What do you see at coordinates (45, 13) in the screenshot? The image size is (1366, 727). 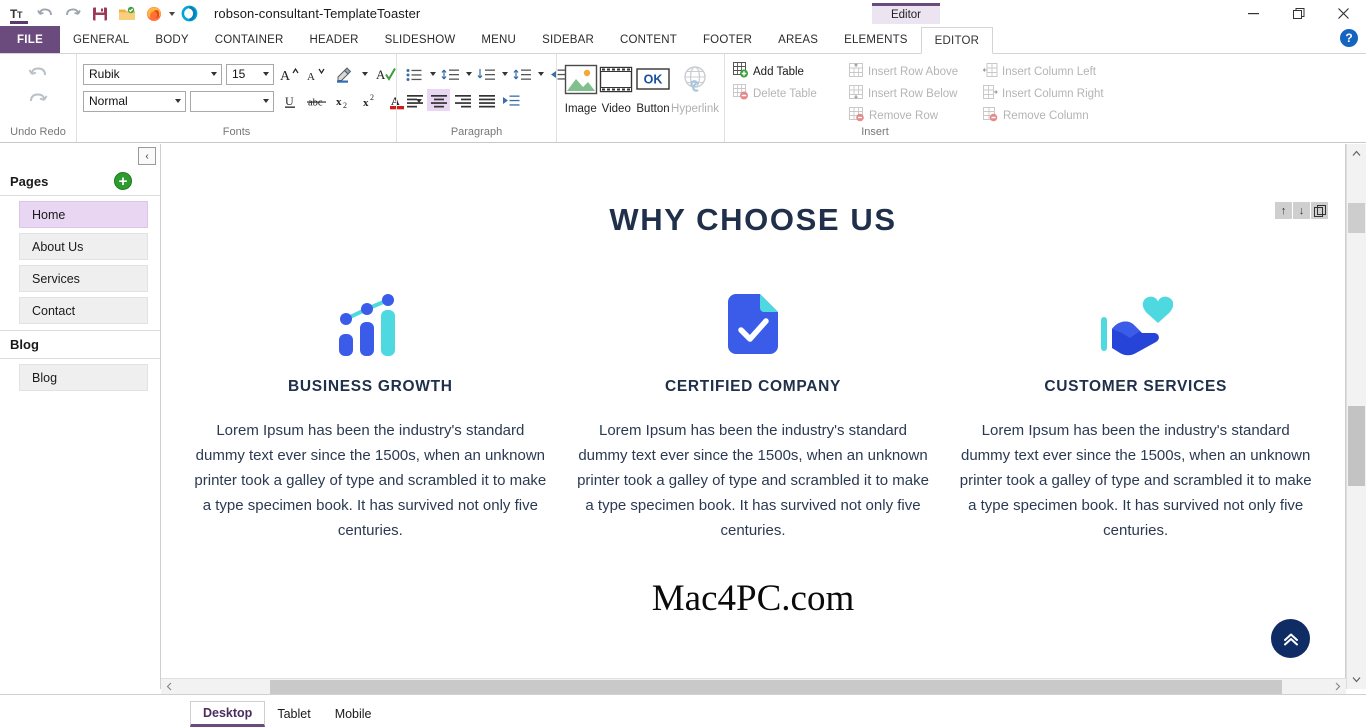 I see `undo-icon` at bounding box center [45, 13].